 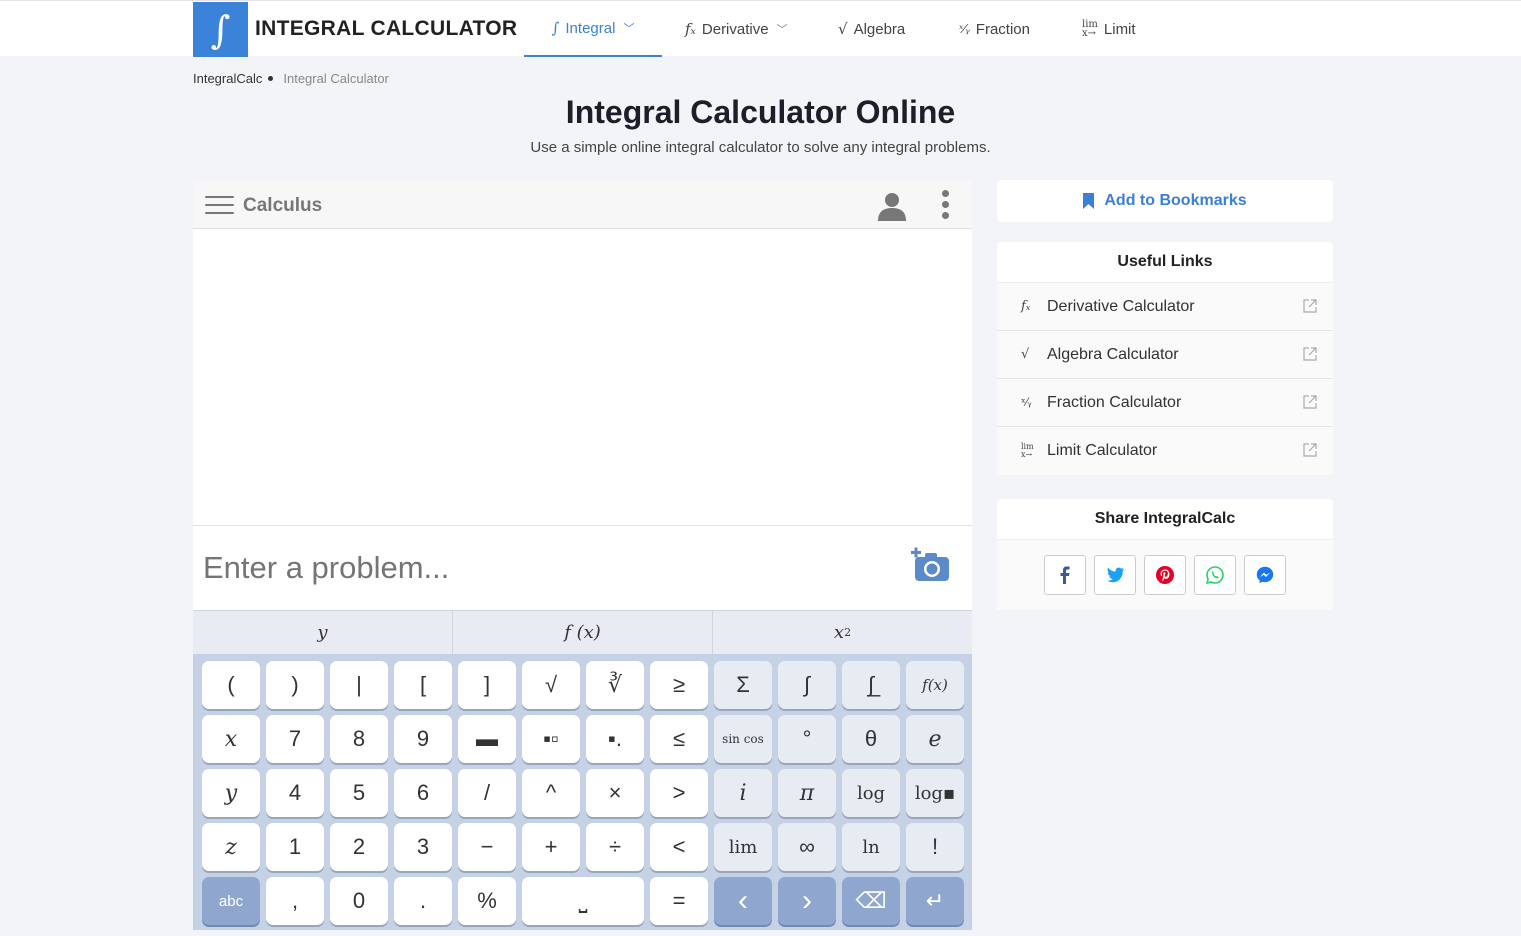 What do you see at coordinates (743, 739) in the screenshot?
I see `key-trig: sin cos` at bounding box center [743, 739].